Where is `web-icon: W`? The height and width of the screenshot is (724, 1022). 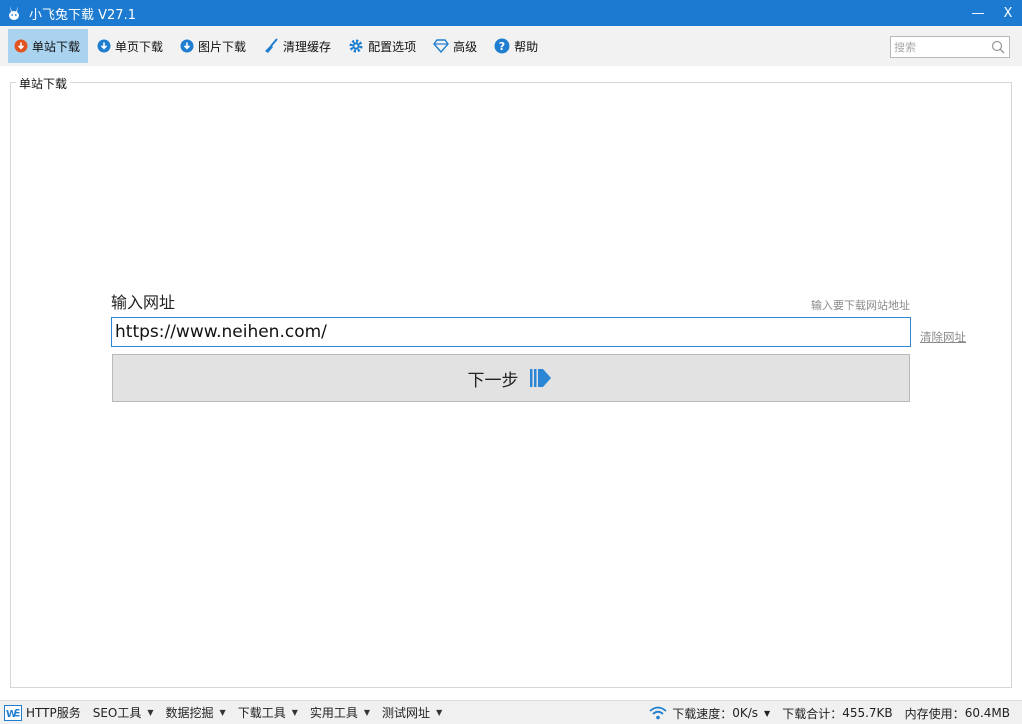 web-icon: W is located at coordinates (13, 712).